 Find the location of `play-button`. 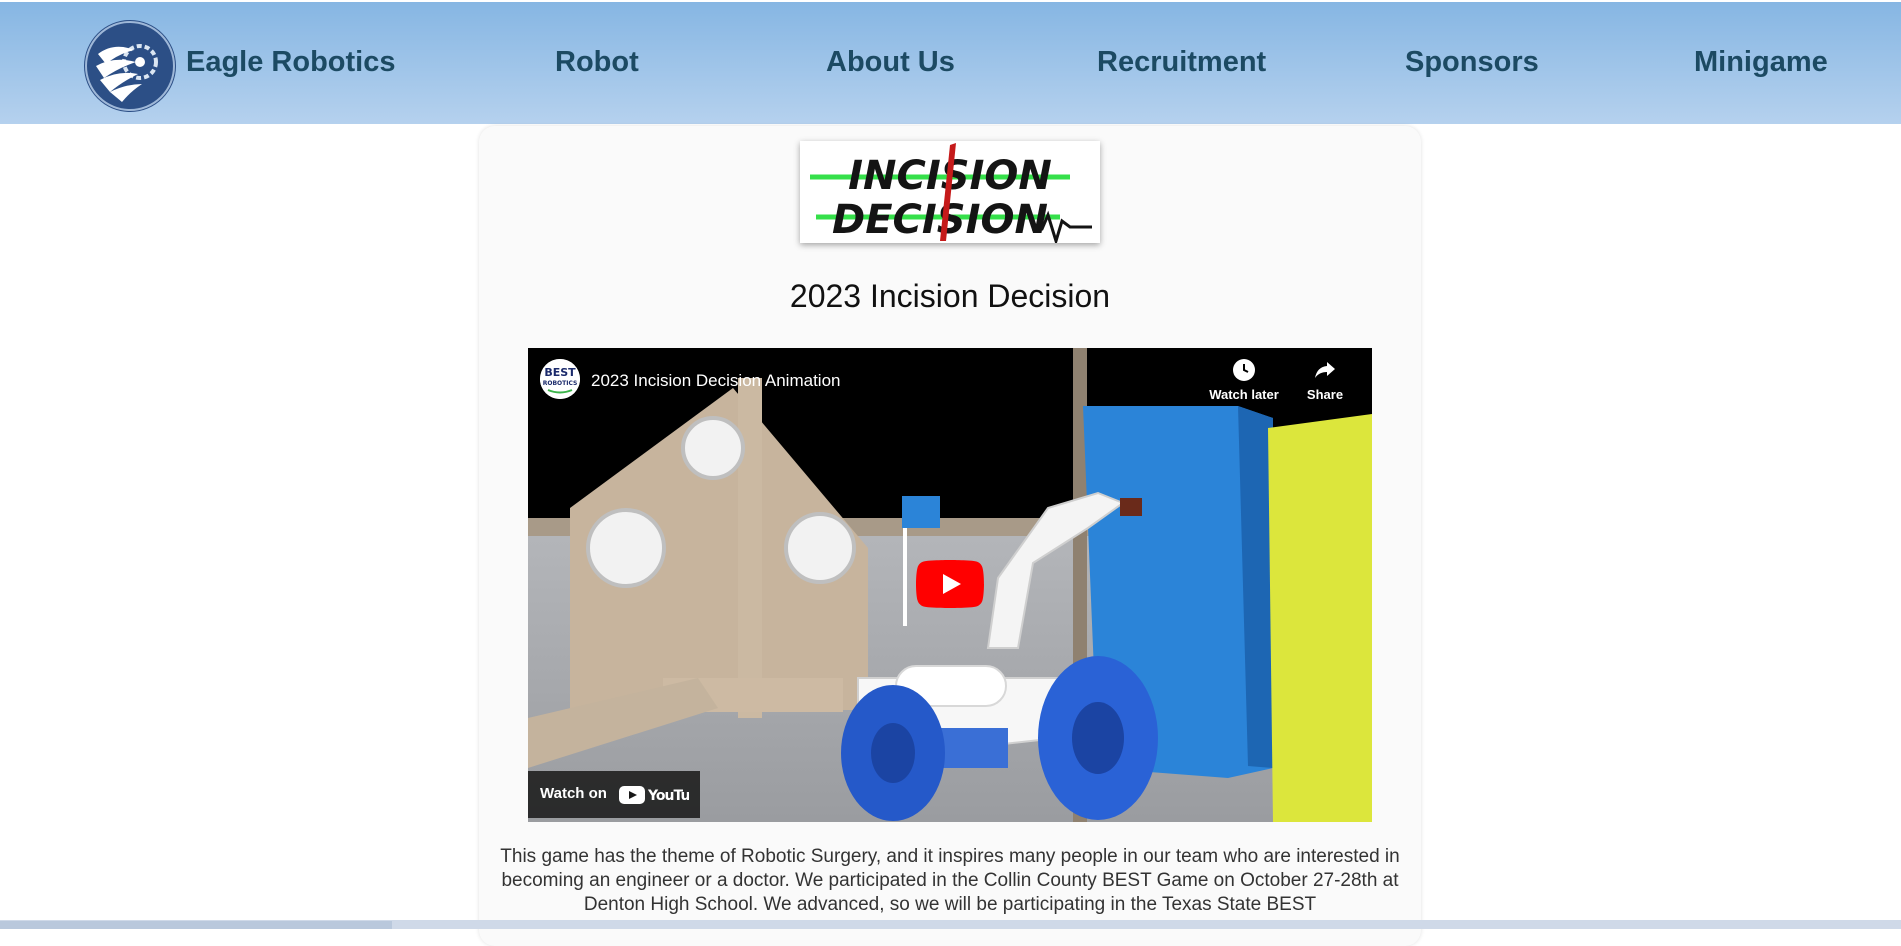

play-button is located at coordinates (950, 584).